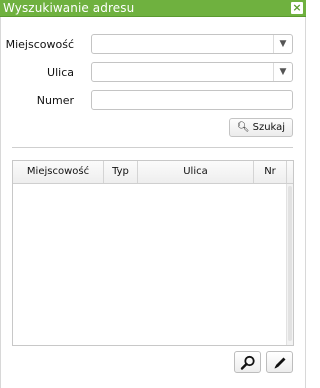  I want to click on numer-input, so click(192, 100).